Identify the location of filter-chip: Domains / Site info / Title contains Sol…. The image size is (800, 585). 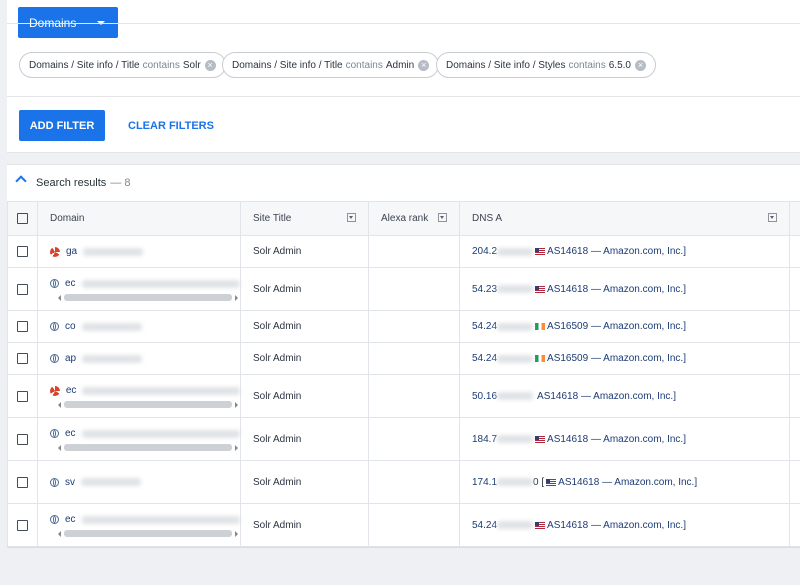
(122, 65).